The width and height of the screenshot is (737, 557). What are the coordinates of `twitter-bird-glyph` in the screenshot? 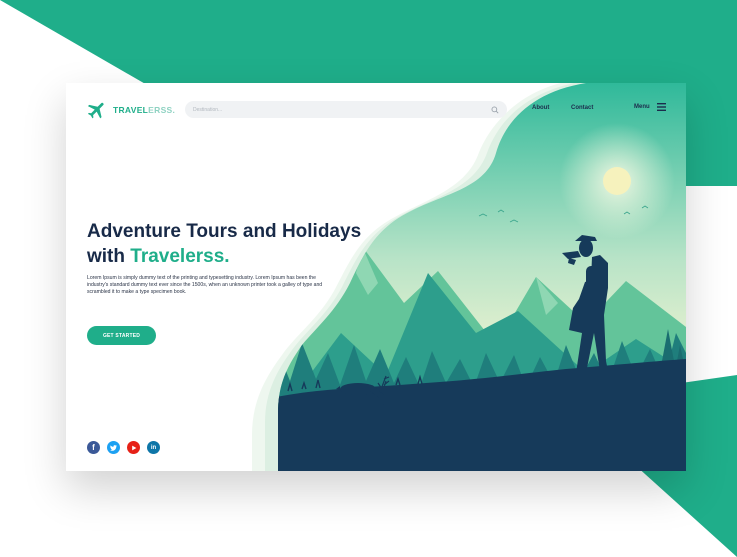 It's located at (113, 447).